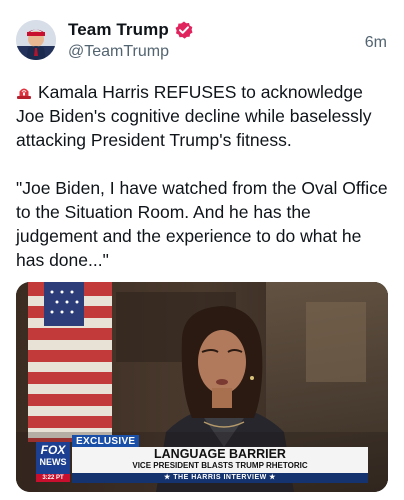  I want to click on siren-icon, so click(24, 90).